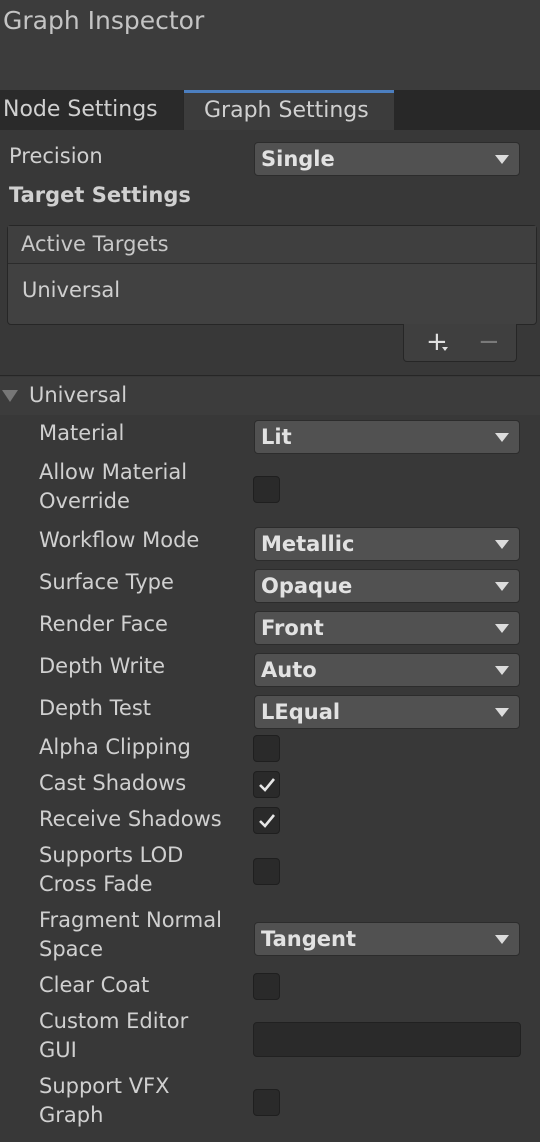 This screenshot has width=540, height=1142. Describe the element at coordinates (96, 884) in the screenshot. I see `supports-lod-label-line2: Cross Fade` at that location.